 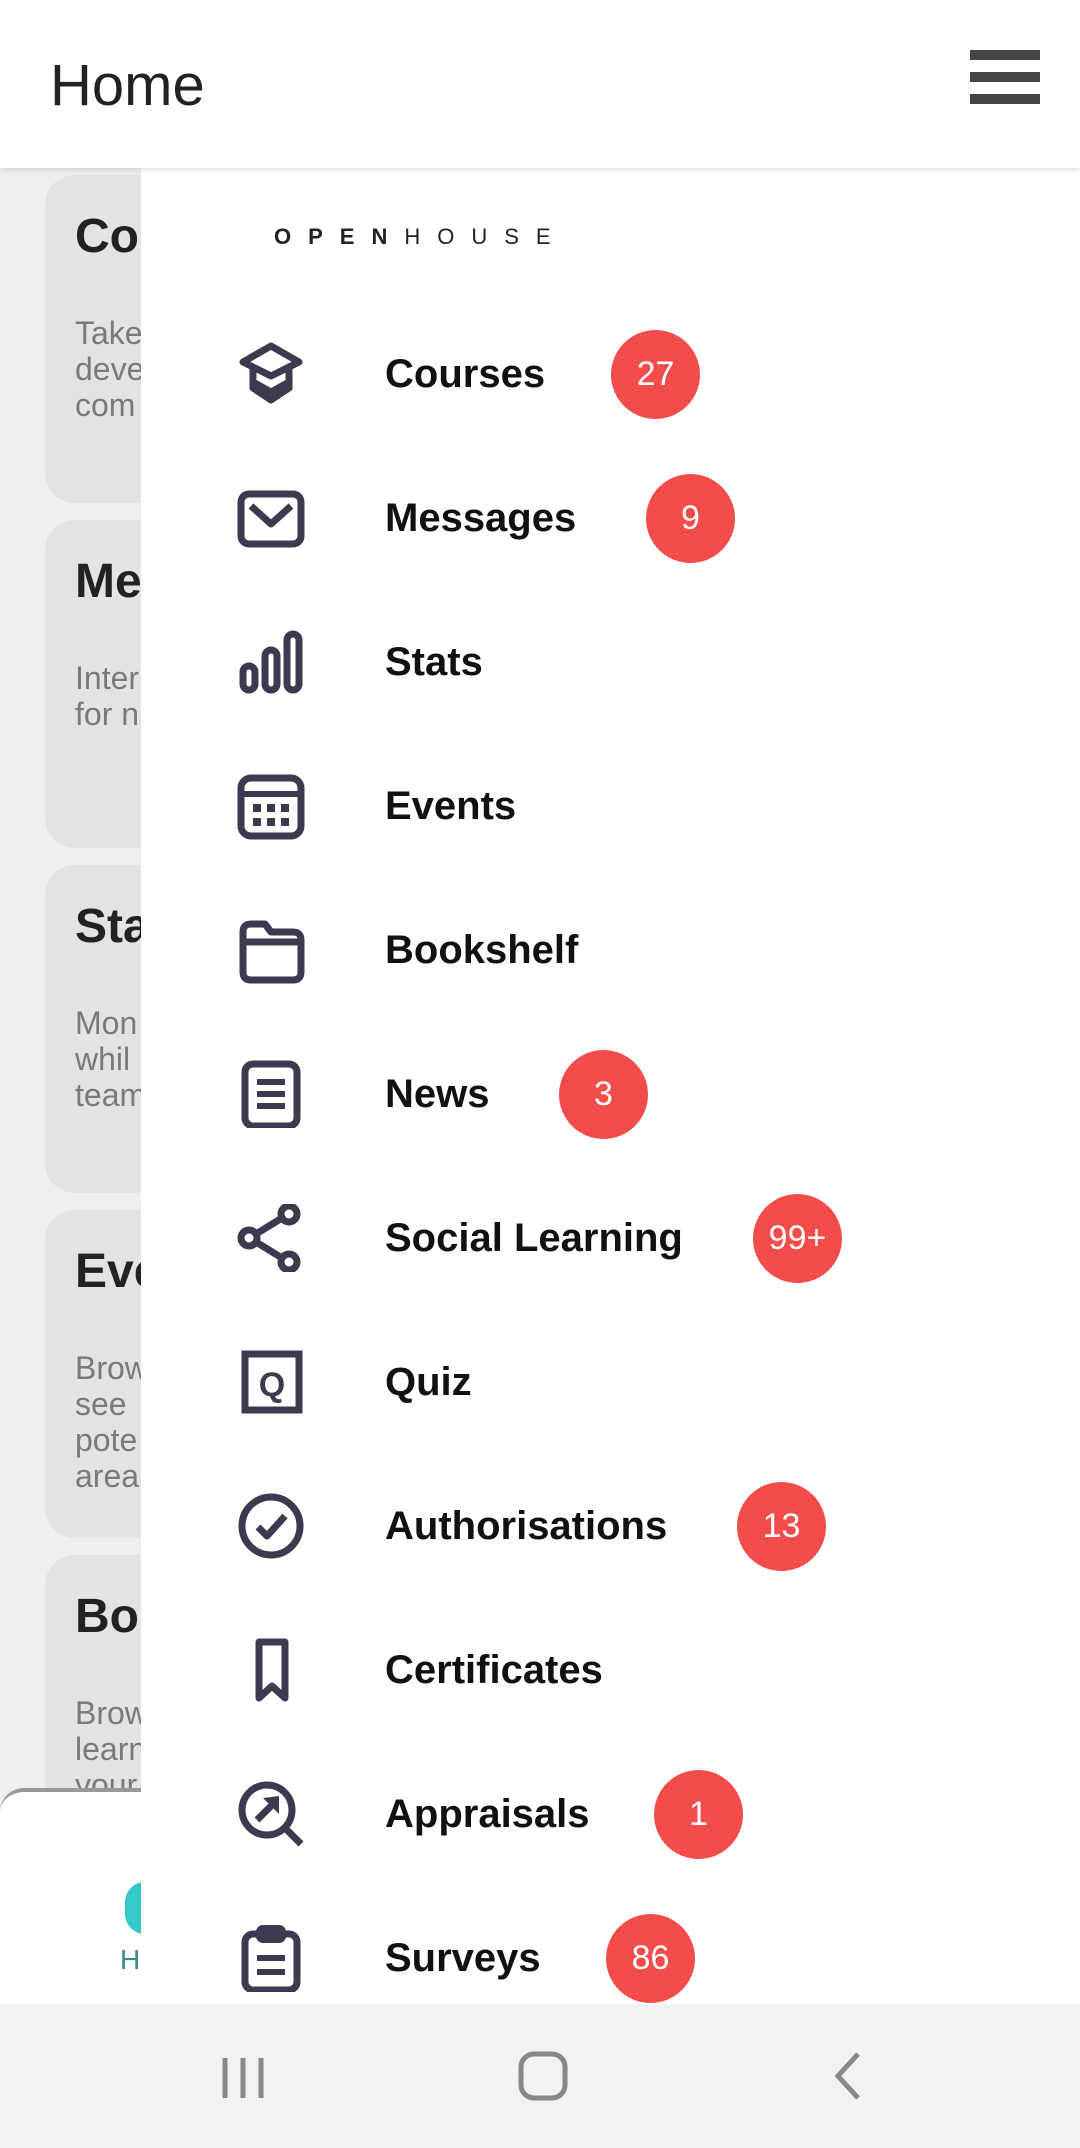 What do you see at coordinates (130, 1960) in the screenshot?
I see `home-tab-label: H` at bounding box center [130, 1960].